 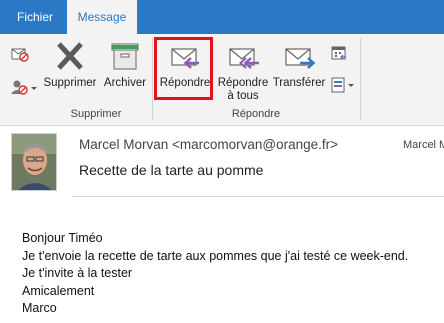 I want to click on delete-x-icon, so click(x=70, y=58).